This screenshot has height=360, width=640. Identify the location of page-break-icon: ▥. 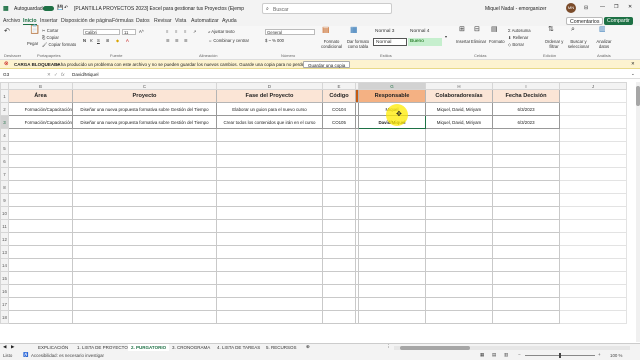
(506, 355).